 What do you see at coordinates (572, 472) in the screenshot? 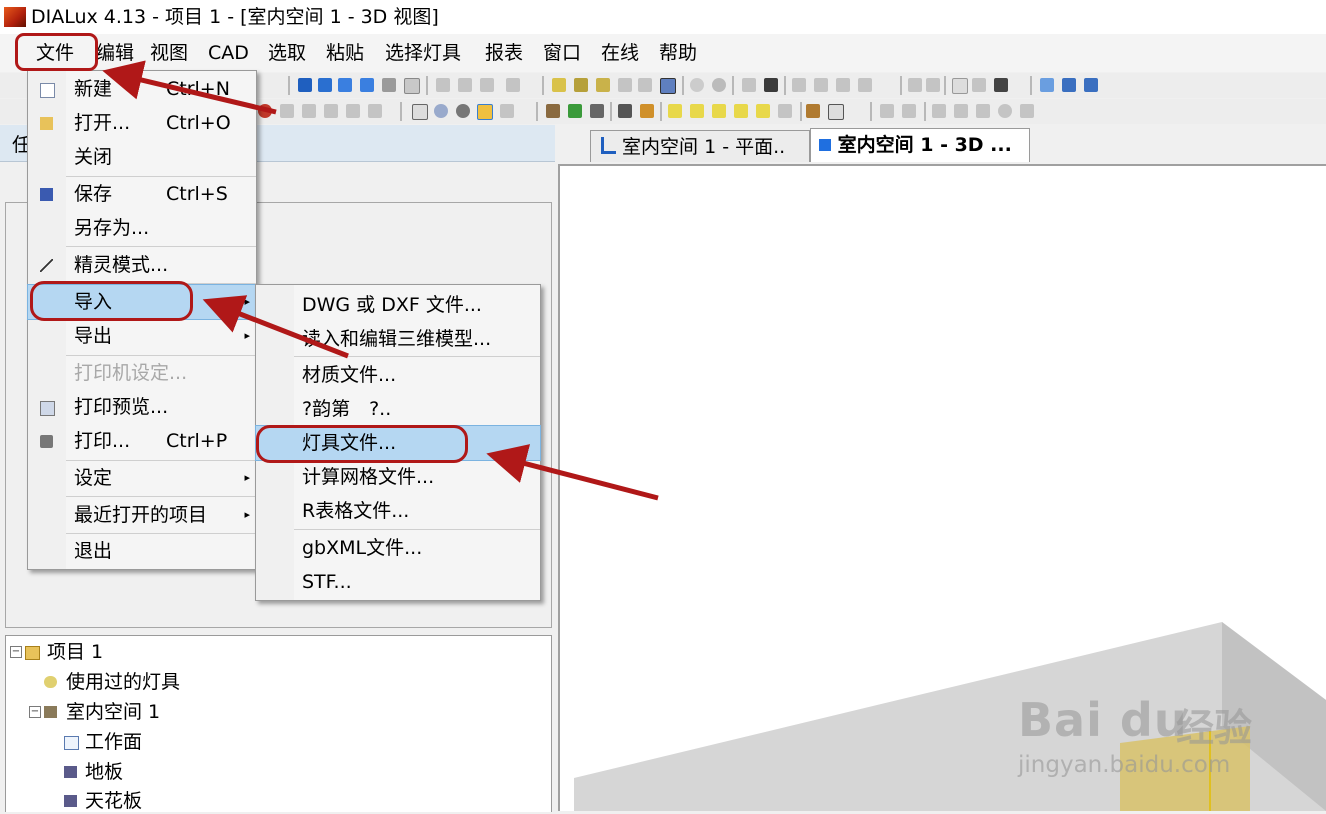
I see `arrow-to-luminaire-file` at bounding box center [572, 472].